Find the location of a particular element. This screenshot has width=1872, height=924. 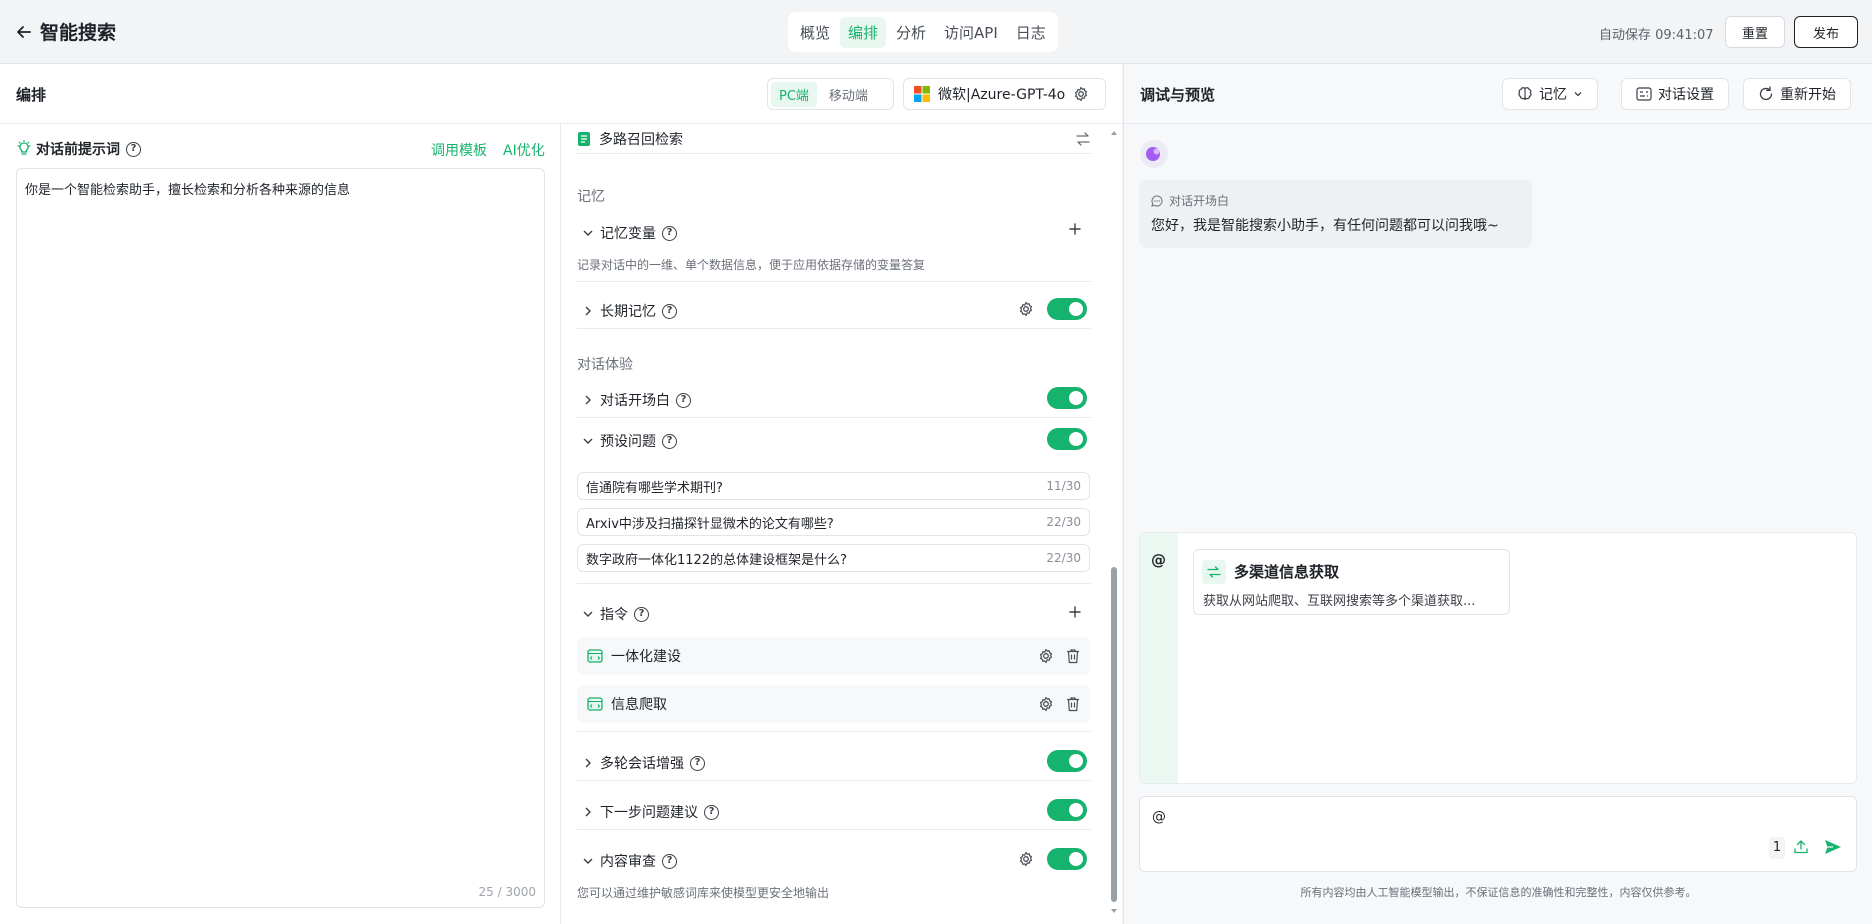

at-symbol: @ is located at coordinates (1158, 560).